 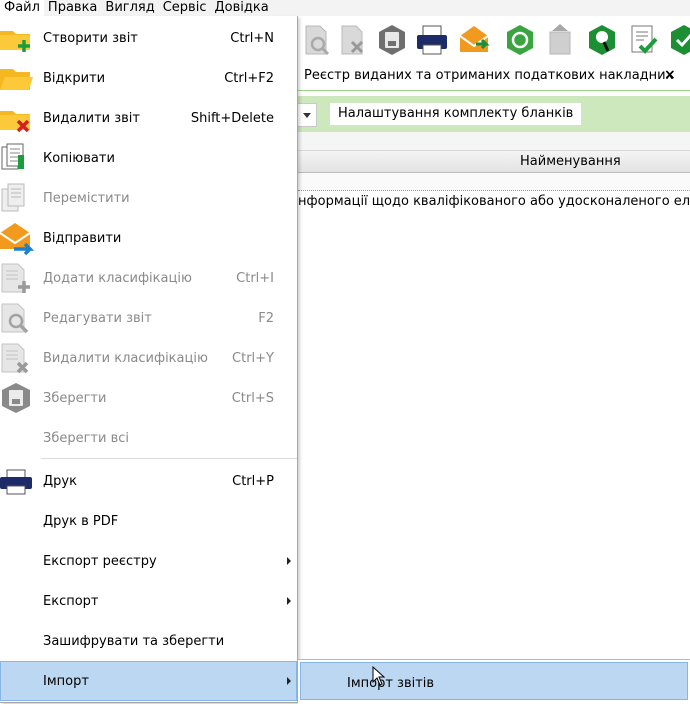 I want to click on menu-item-label: Видалити звіт, so click(x=91, y=118).